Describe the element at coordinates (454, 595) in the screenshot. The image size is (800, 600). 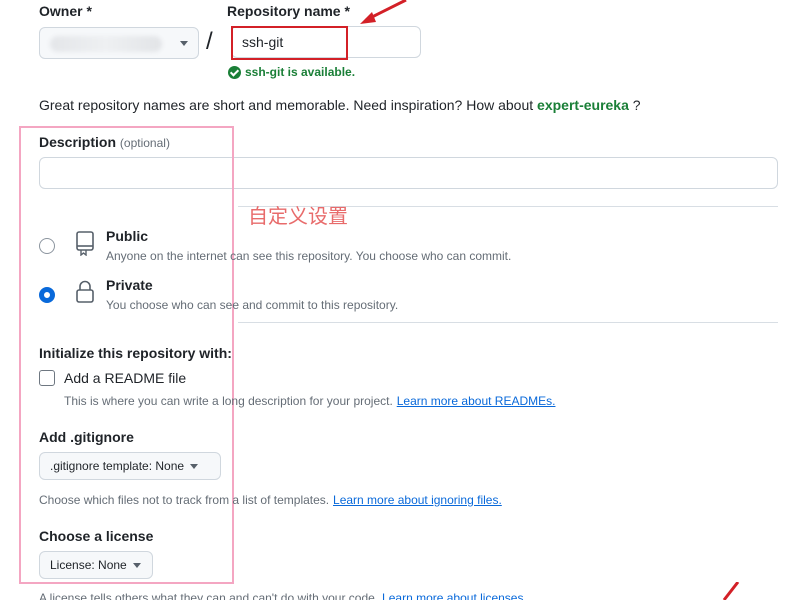
I see `learn-more-licenses-link: Learn more about licenses.` at that location.